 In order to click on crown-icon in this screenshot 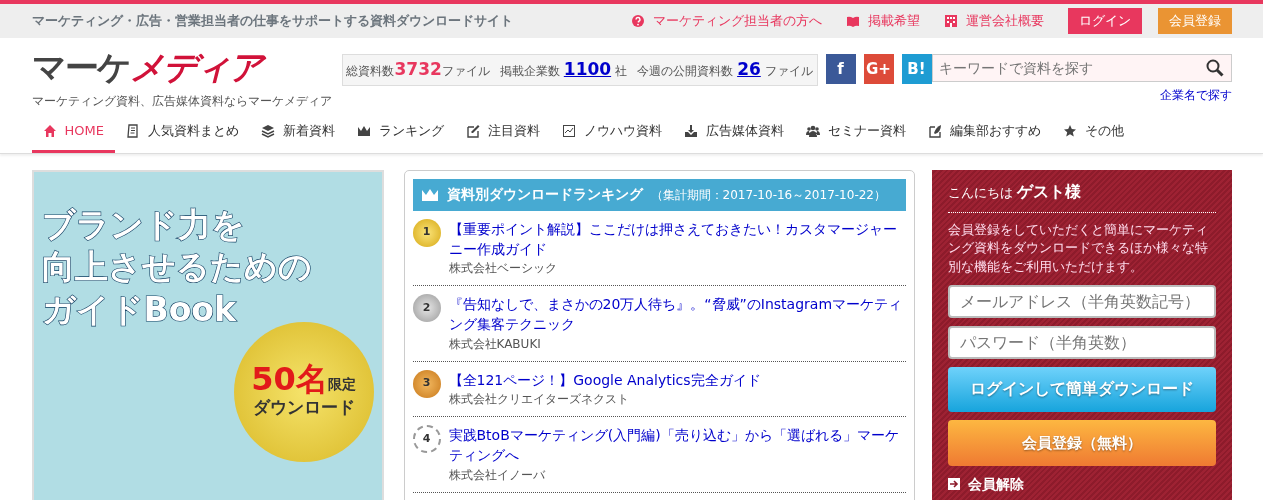, I will do `click(429, 194)`.